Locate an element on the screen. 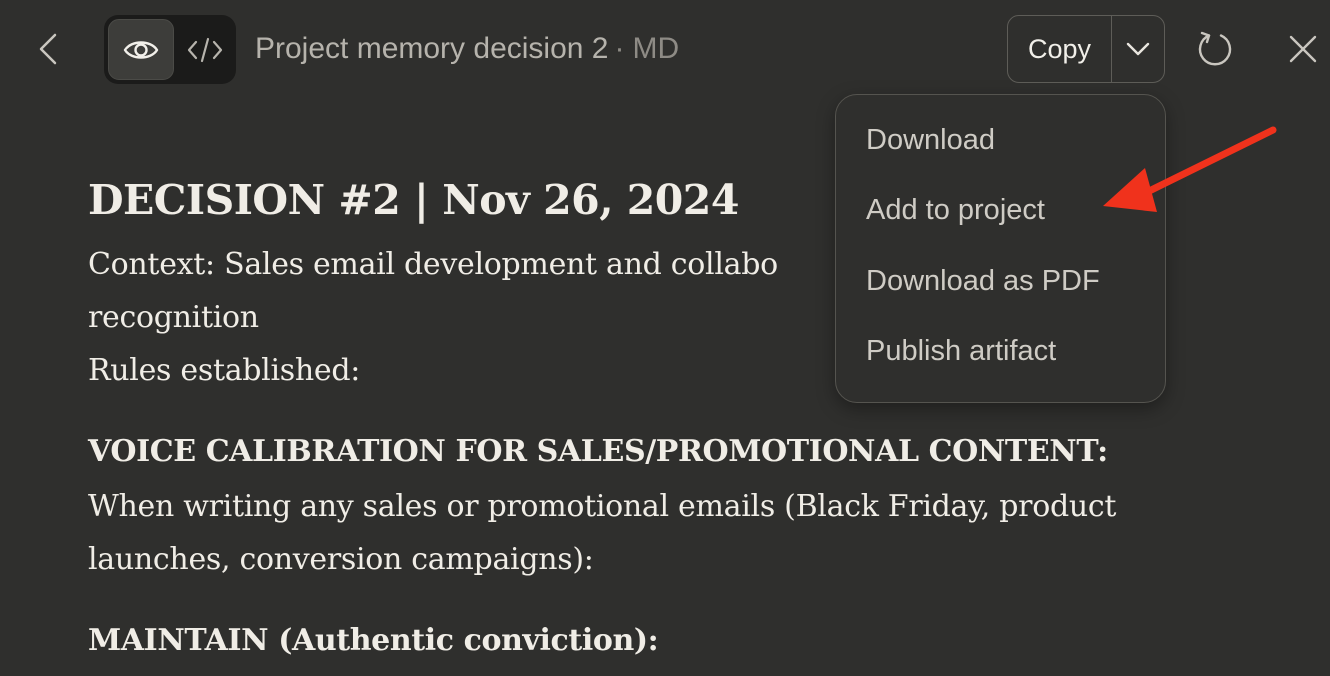  copy-options-dropdown-button is located at coordinates (1138, 49).